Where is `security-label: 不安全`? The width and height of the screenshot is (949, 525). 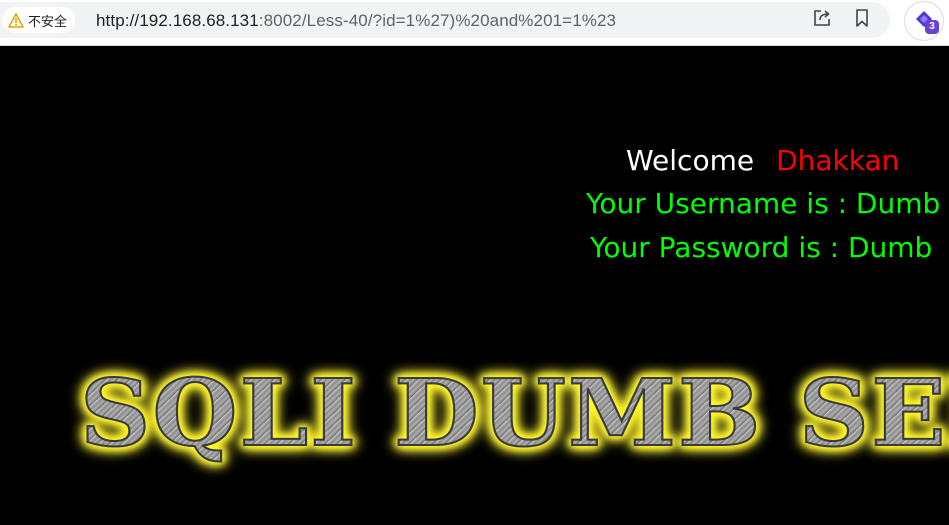 security-label: 不安全 is located at coordinates (48, 22).